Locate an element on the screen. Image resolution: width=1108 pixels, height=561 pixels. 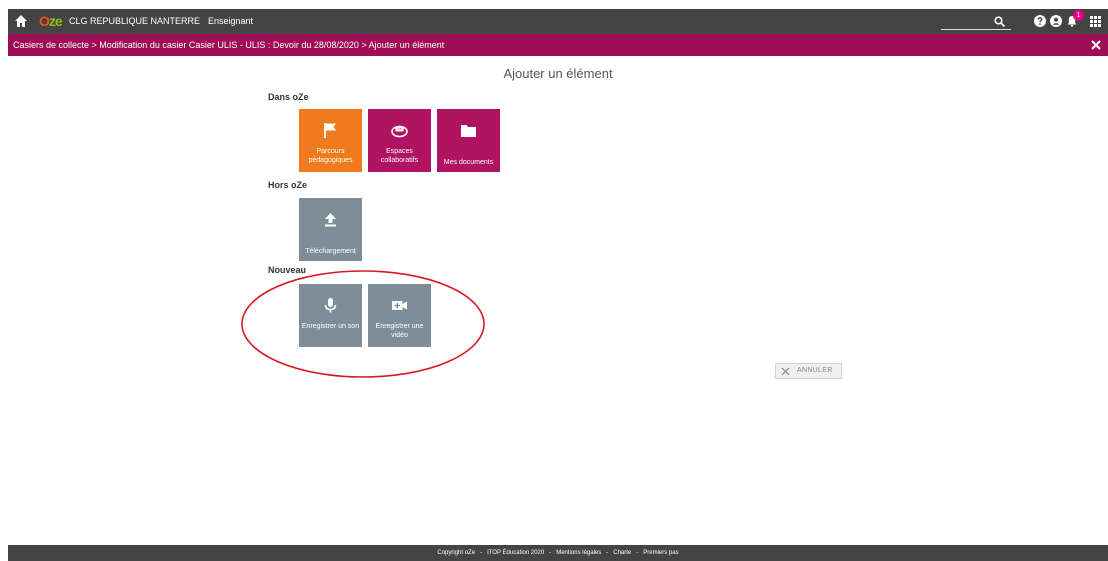
school-name: CLG REPUBLIQUE NANTERRE is located at coordinates (135, 21).